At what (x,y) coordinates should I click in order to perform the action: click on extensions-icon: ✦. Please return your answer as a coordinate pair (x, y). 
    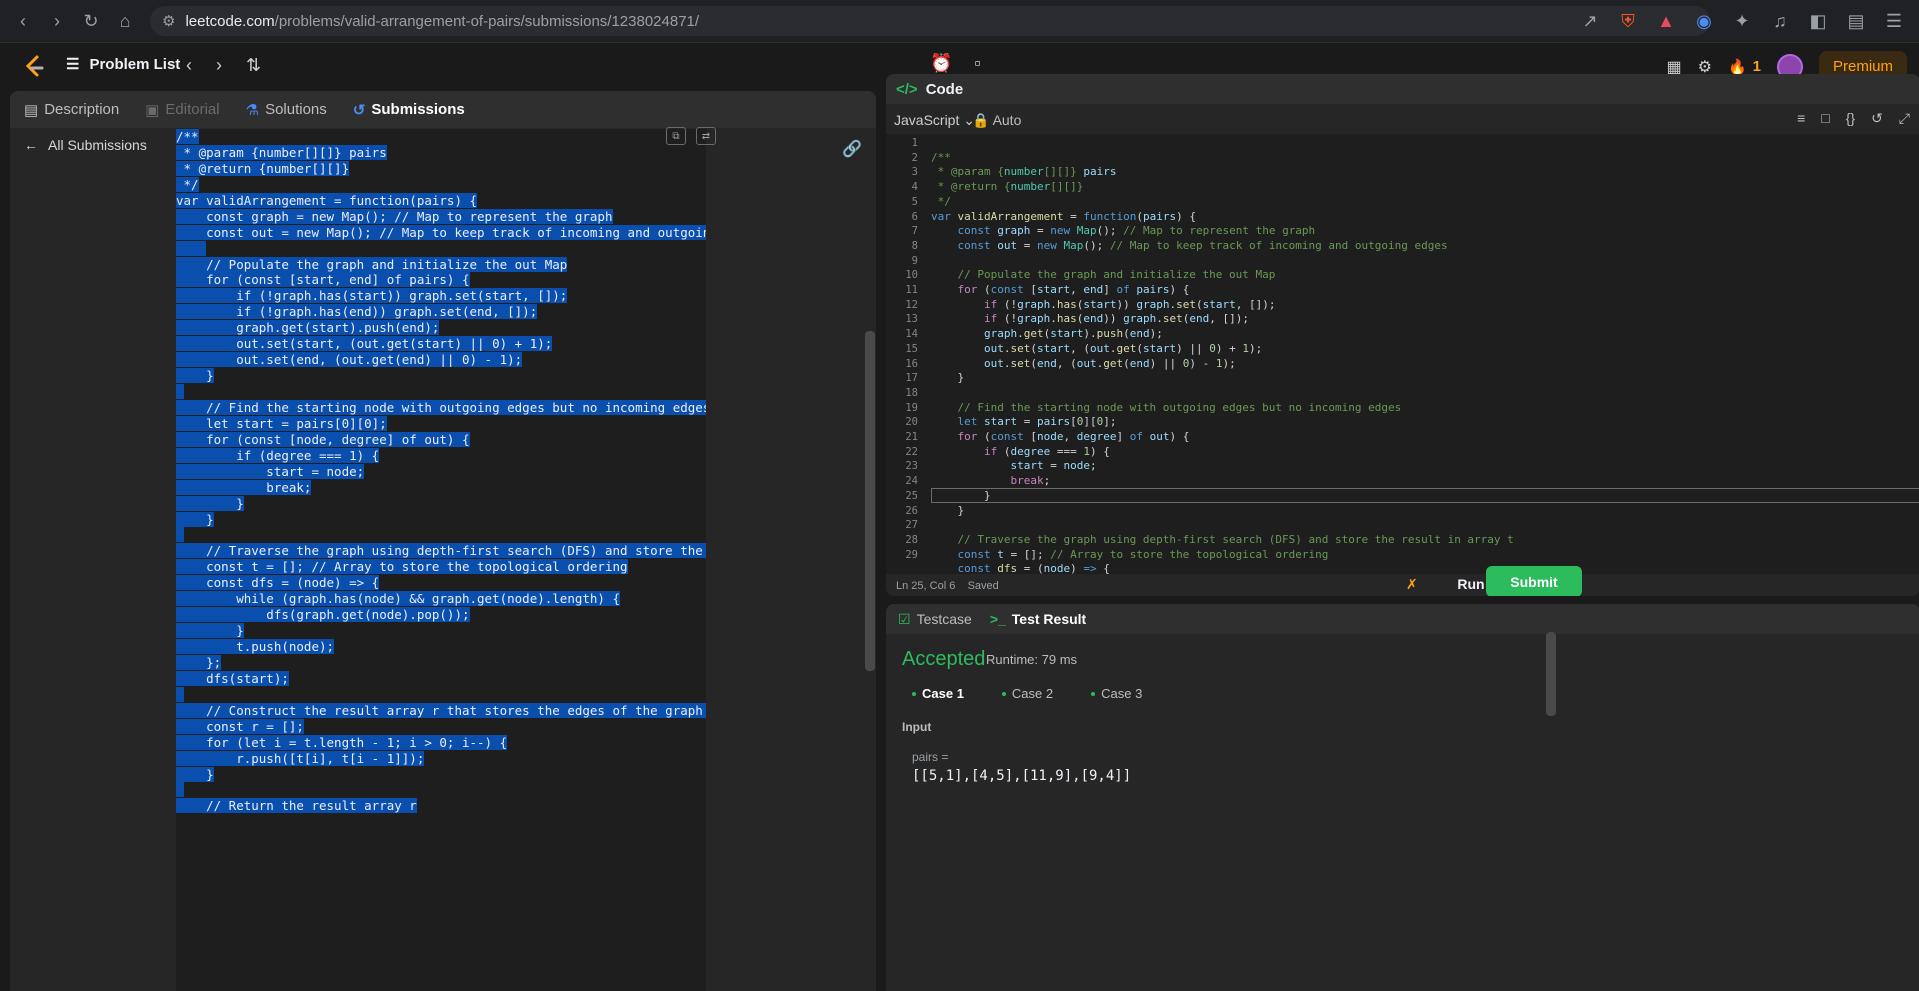
    Looking at the image, I should click on (1742, 21).